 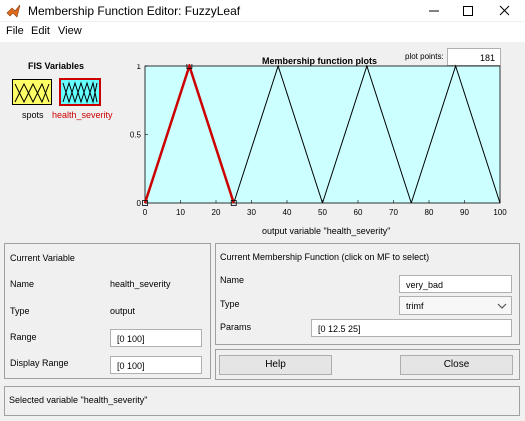 I want to click on minimize-icon, so click(x=434, y=11).